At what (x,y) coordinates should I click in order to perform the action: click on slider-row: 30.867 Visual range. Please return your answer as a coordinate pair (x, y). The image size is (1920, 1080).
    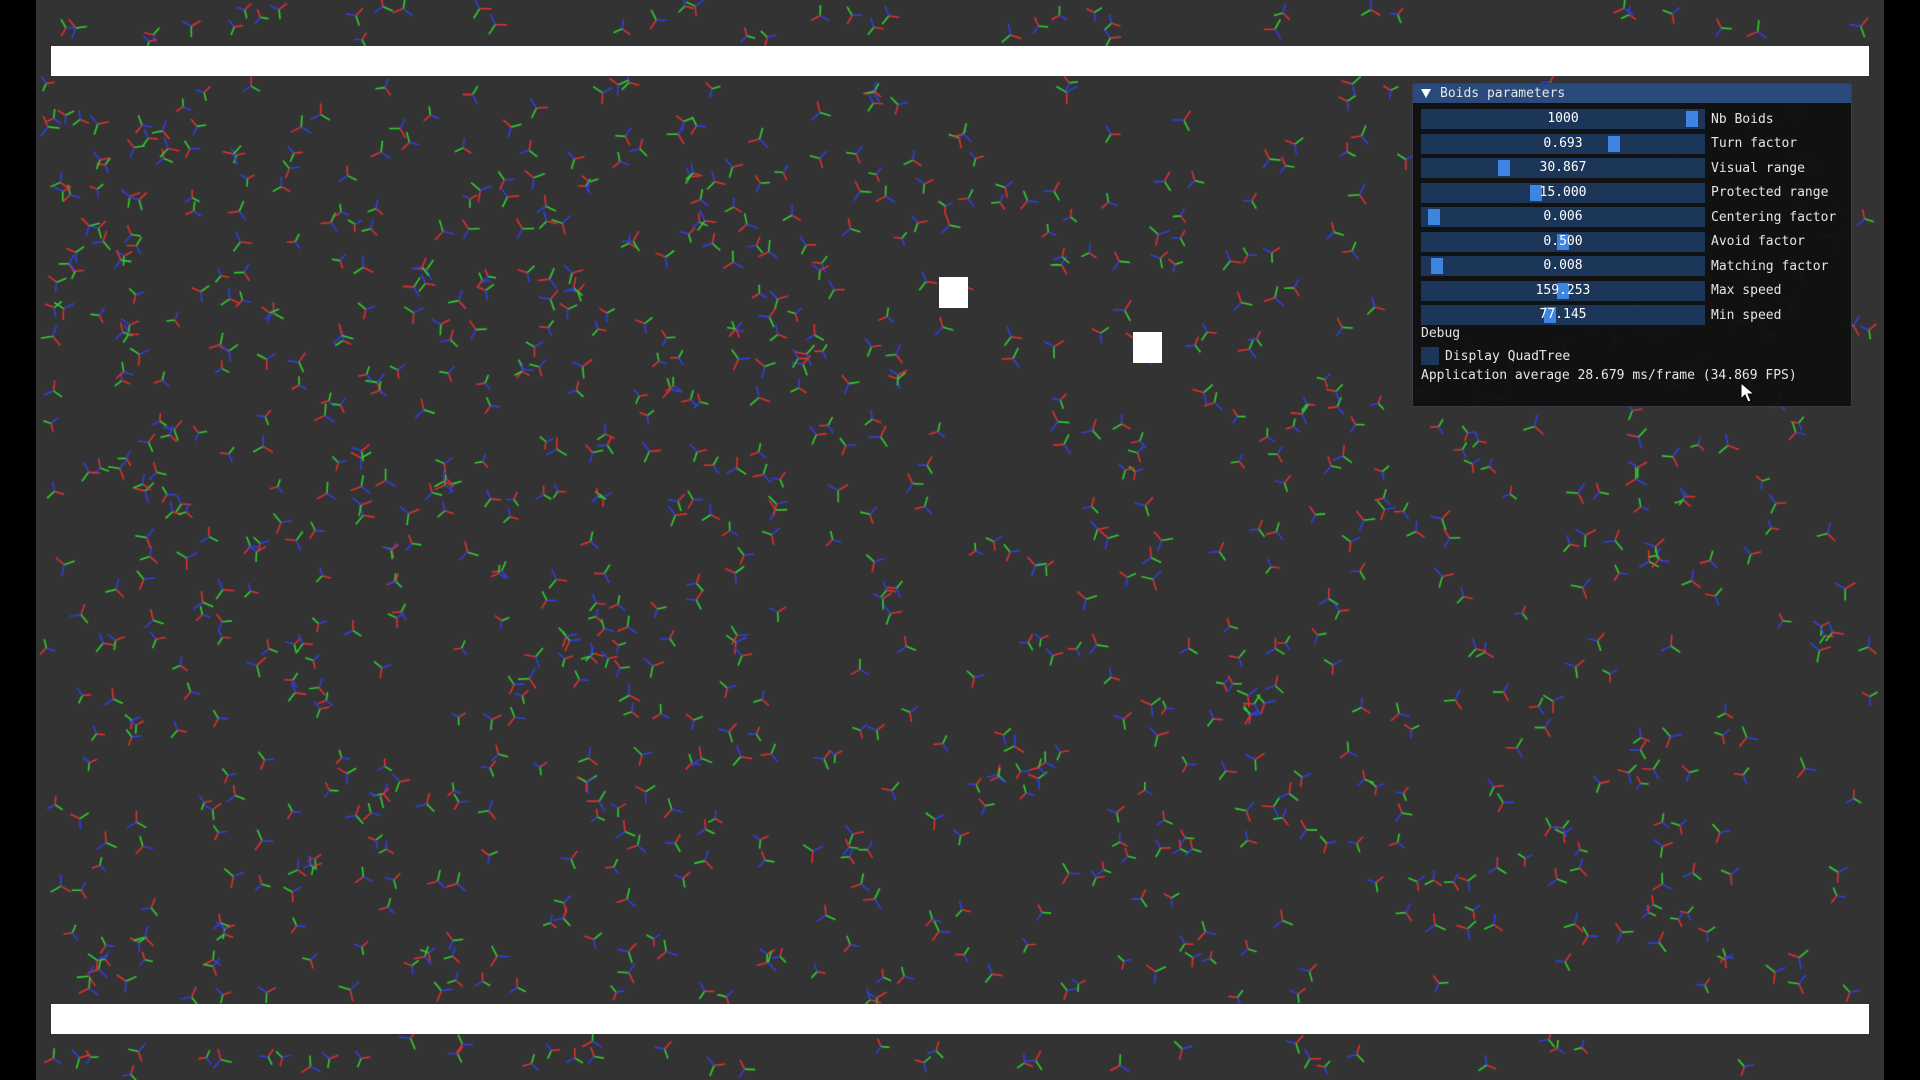
    Looking at the image, I should click on (1613, 168).